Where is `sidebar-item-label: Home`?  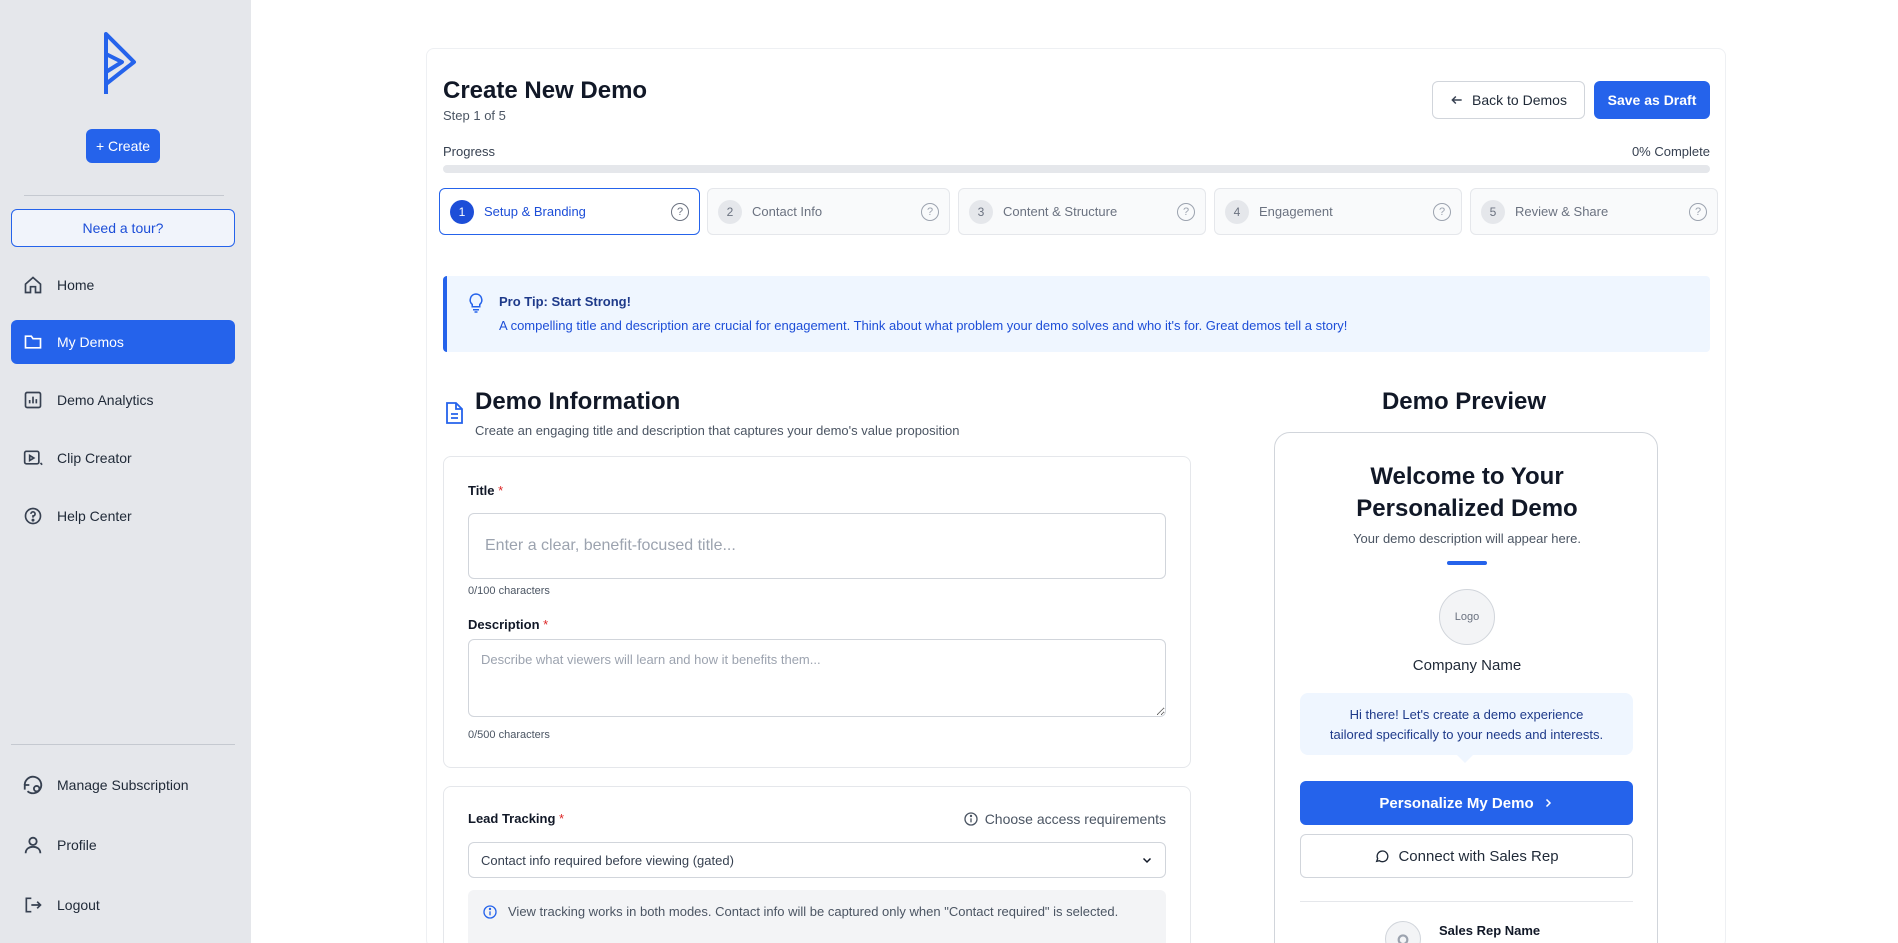 sidebar-item-label: Home is located at coordinates (76, 285).